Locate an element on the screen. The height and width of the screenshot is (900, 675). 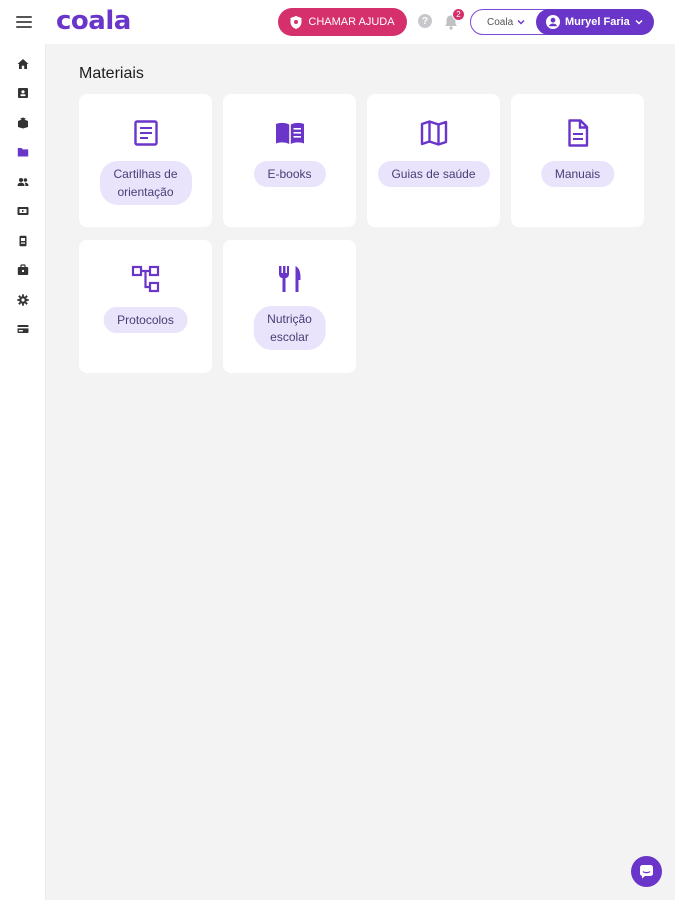
shield-icon is located at coordinates (296, 22).